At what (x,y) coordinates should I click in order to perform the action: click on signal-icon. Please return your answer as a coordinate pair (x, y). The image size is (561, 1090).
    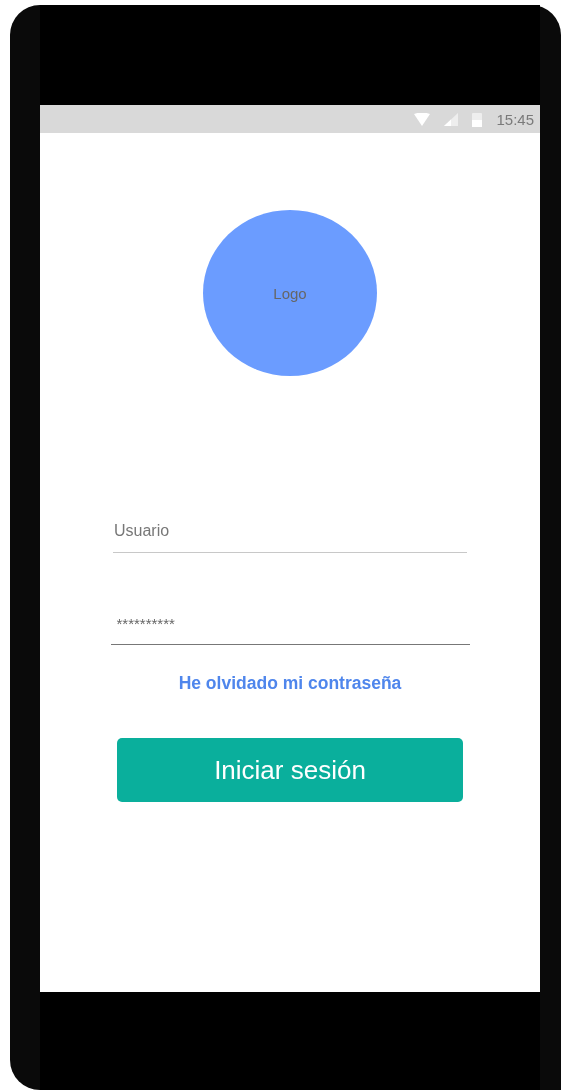
    Looking at the image, I should click on (451, 119).